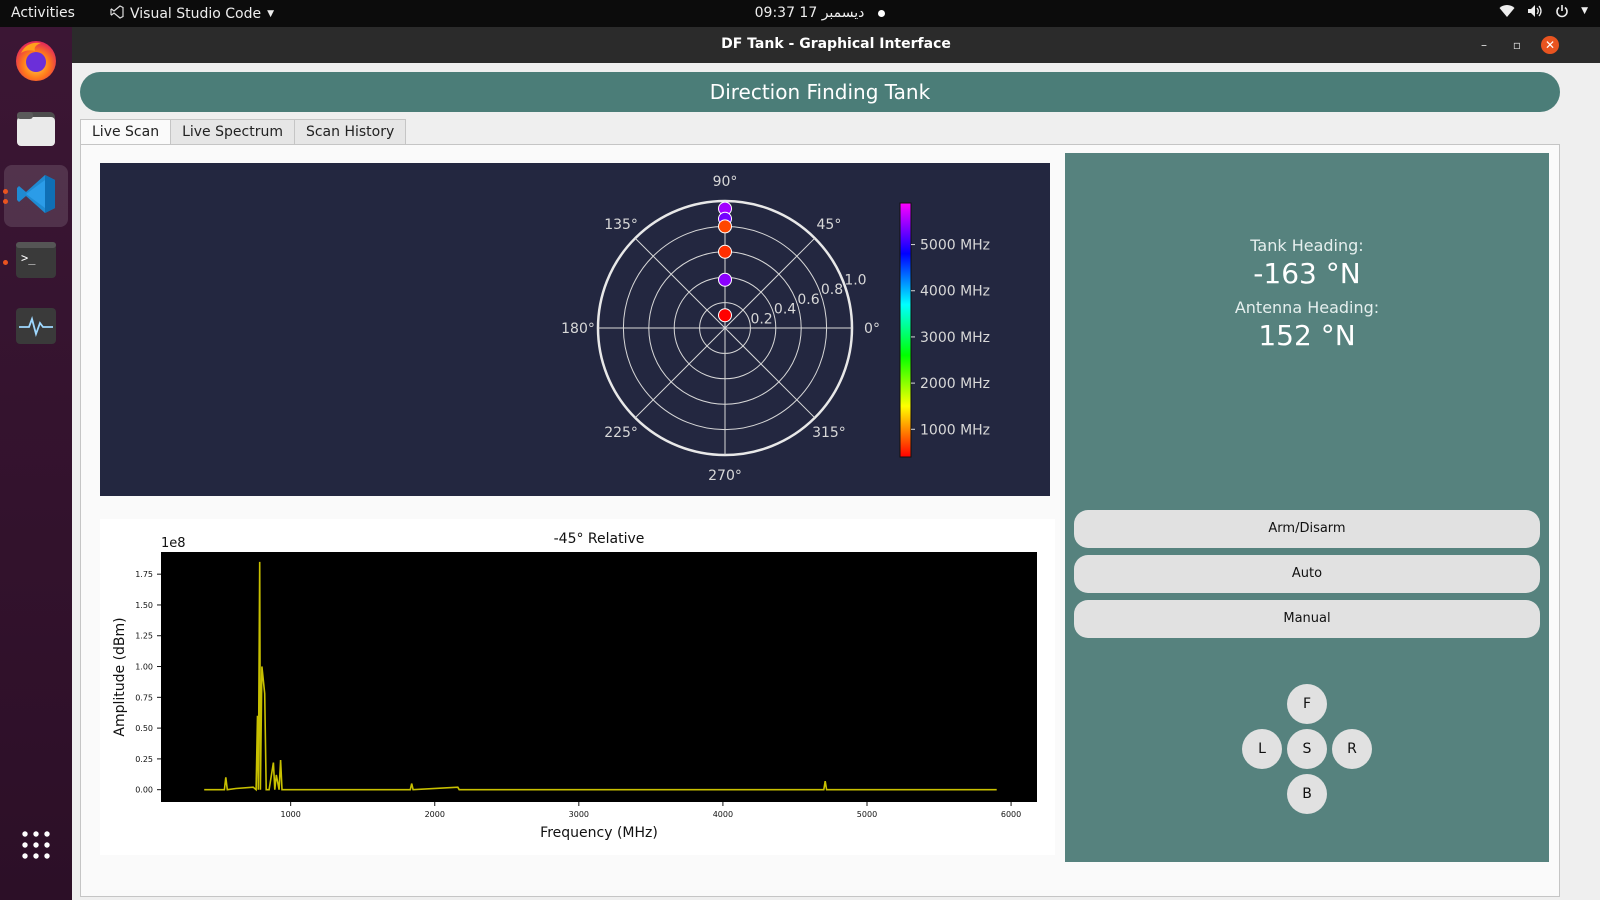 This screenshot has height=900, width=1600. I want to click on polar-radial-label: 1.0, so click(855, 280).